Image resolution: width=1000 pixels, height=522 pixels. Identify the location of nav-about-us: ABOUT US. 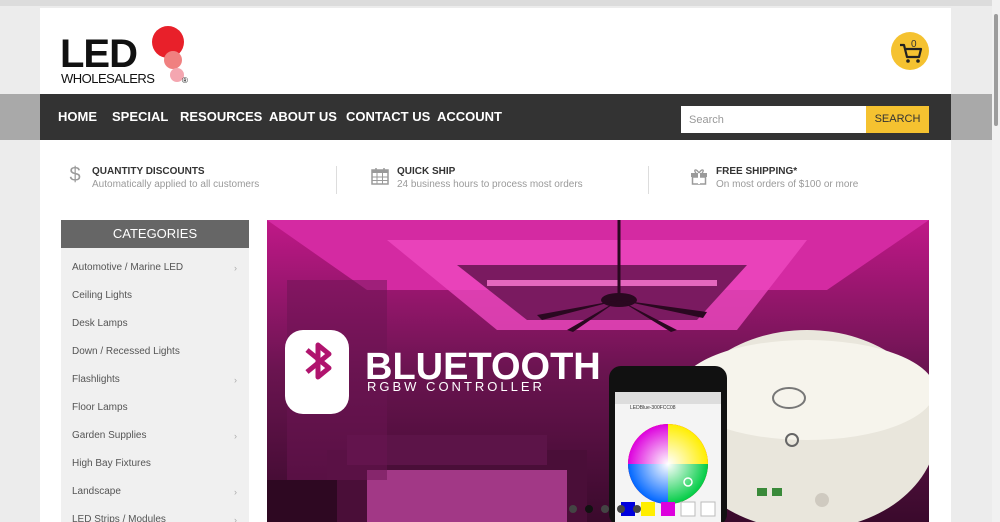
(303, 117).